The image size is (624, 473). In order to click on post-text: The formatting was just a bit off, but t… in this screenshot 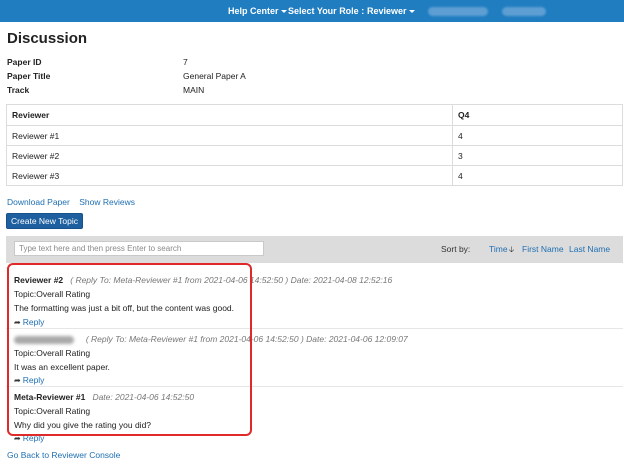, I will do `click(124, 308)`.